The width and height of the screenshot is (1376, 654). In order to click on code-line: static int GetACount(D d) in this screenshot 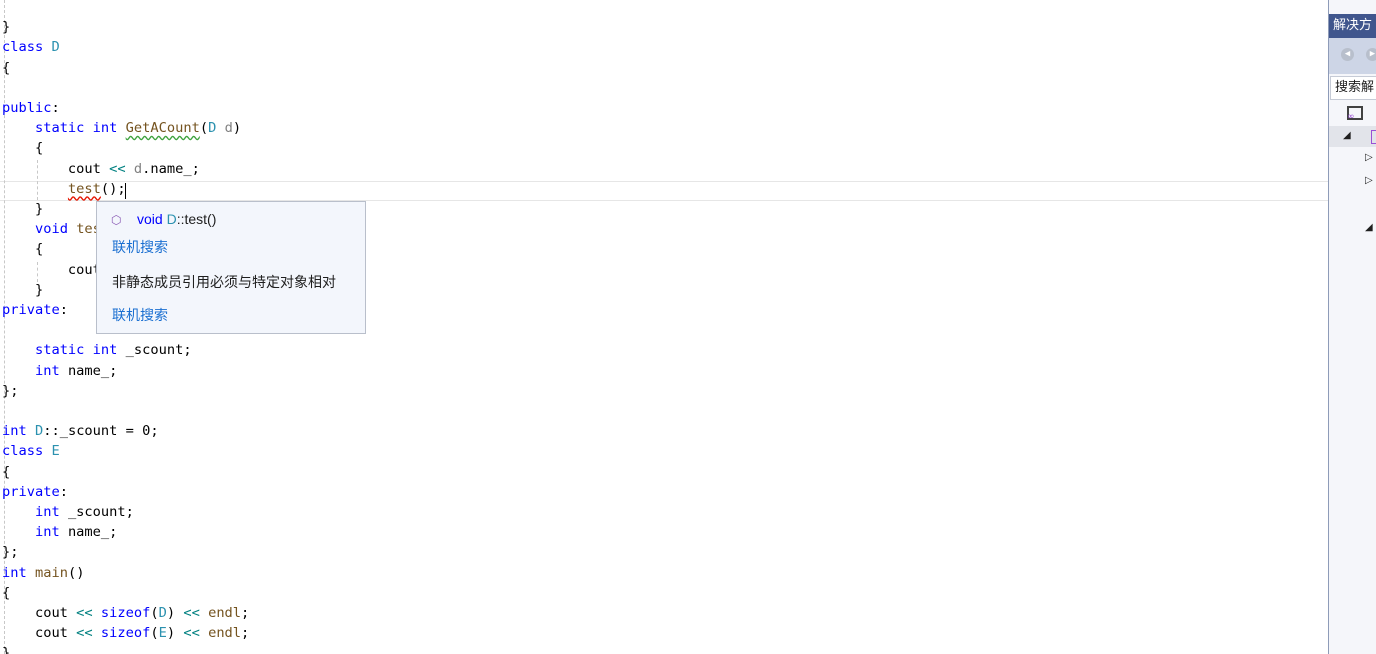, I will do `click(121, 128)`.